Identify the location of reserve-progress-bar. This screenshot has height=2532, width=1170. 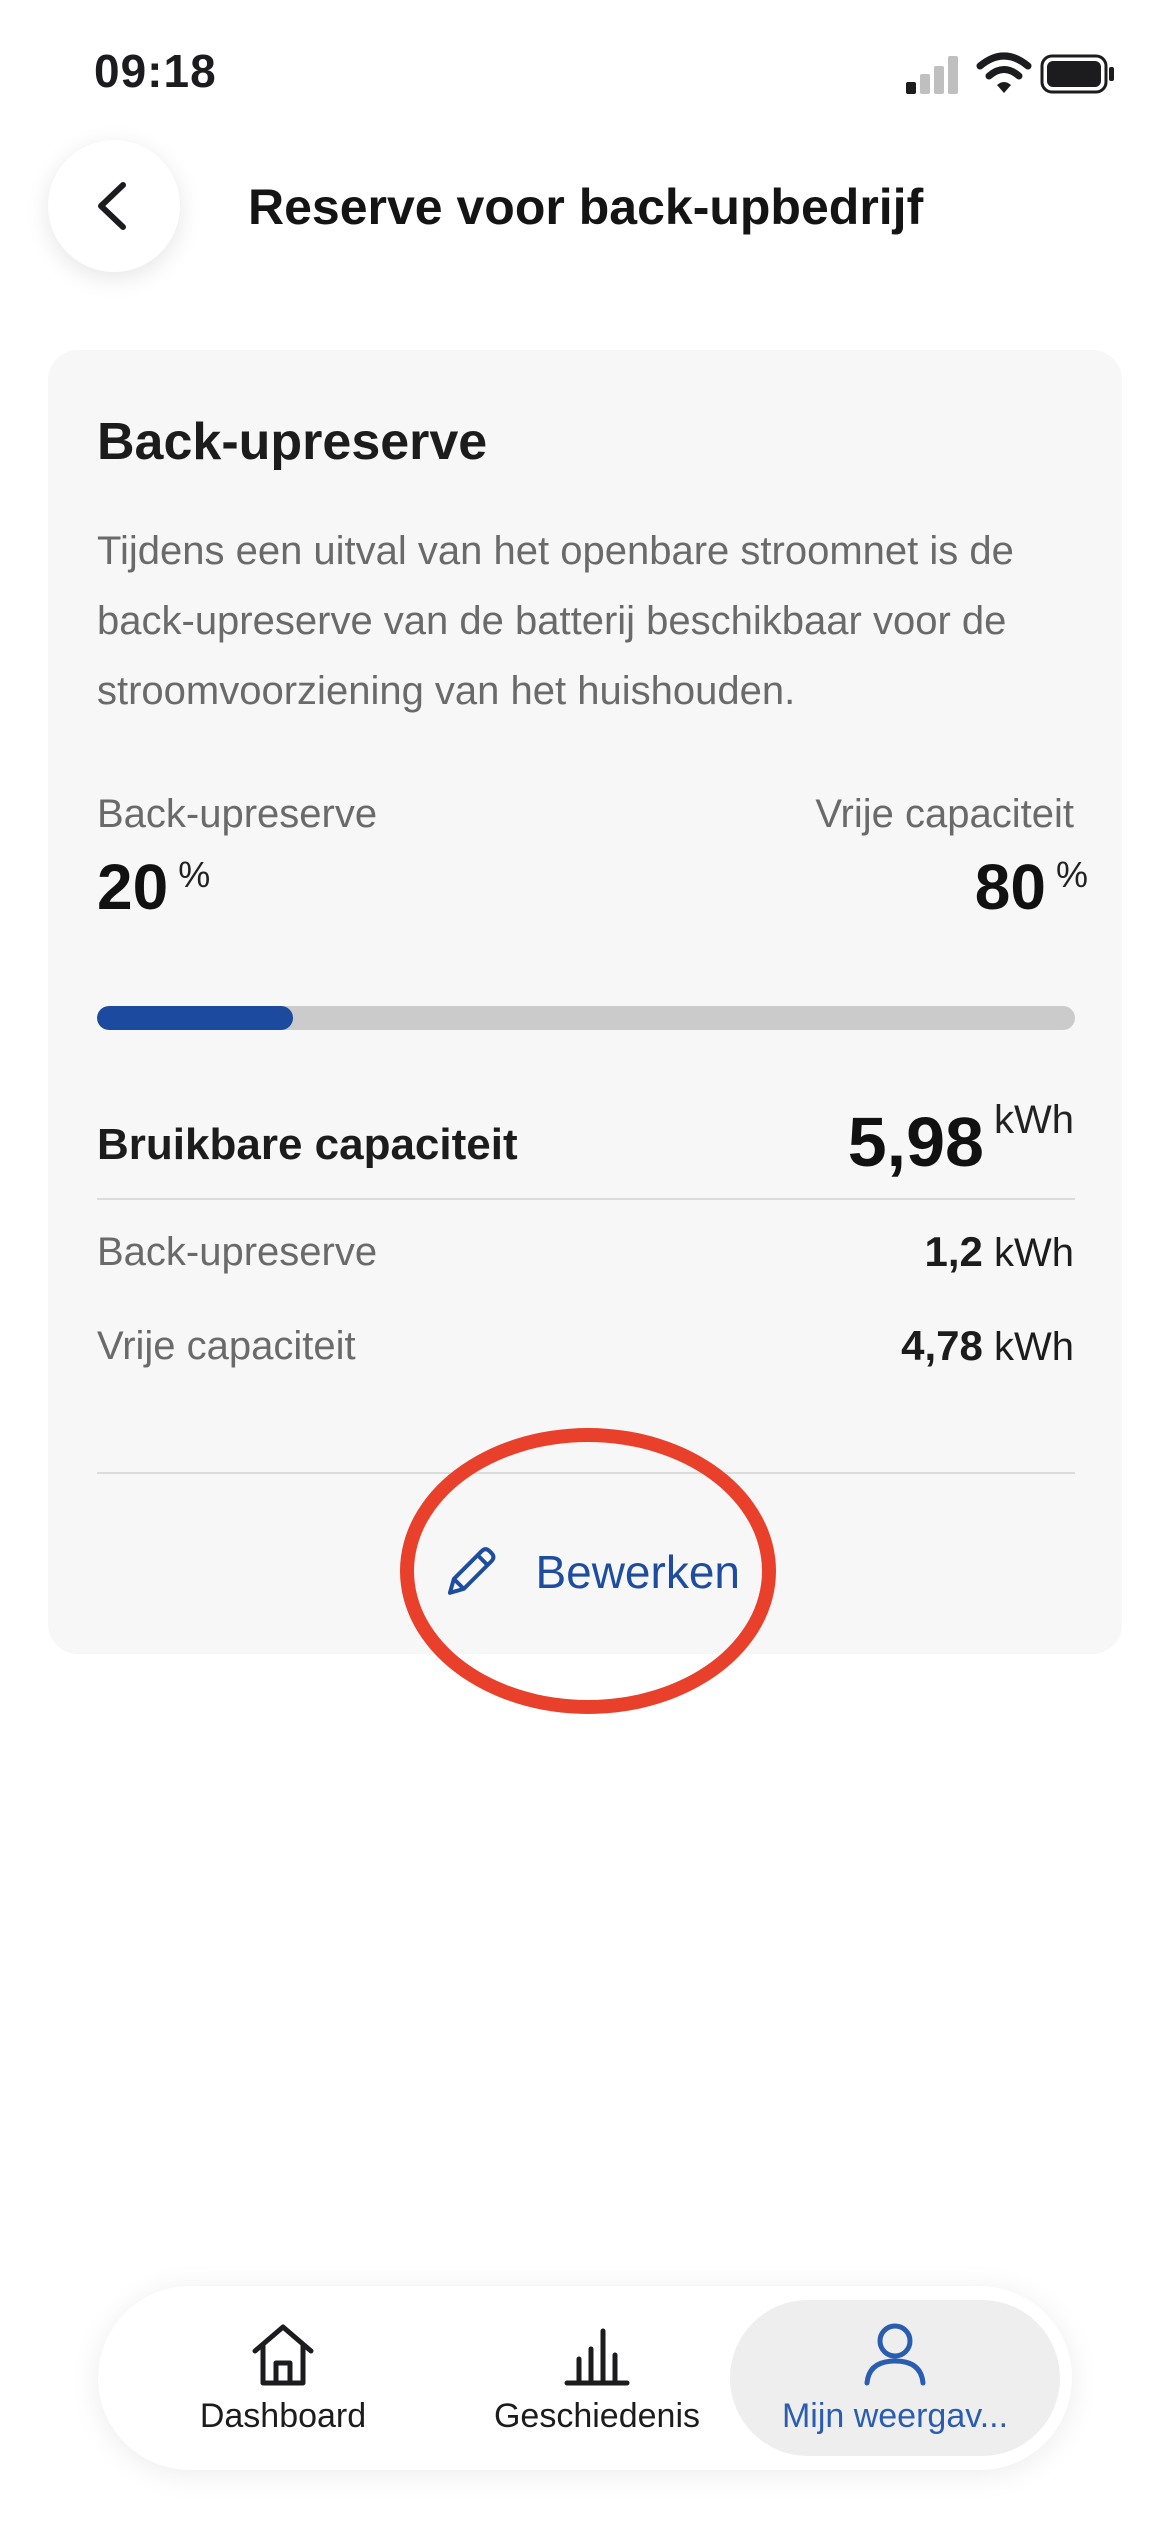
(586, 1018).